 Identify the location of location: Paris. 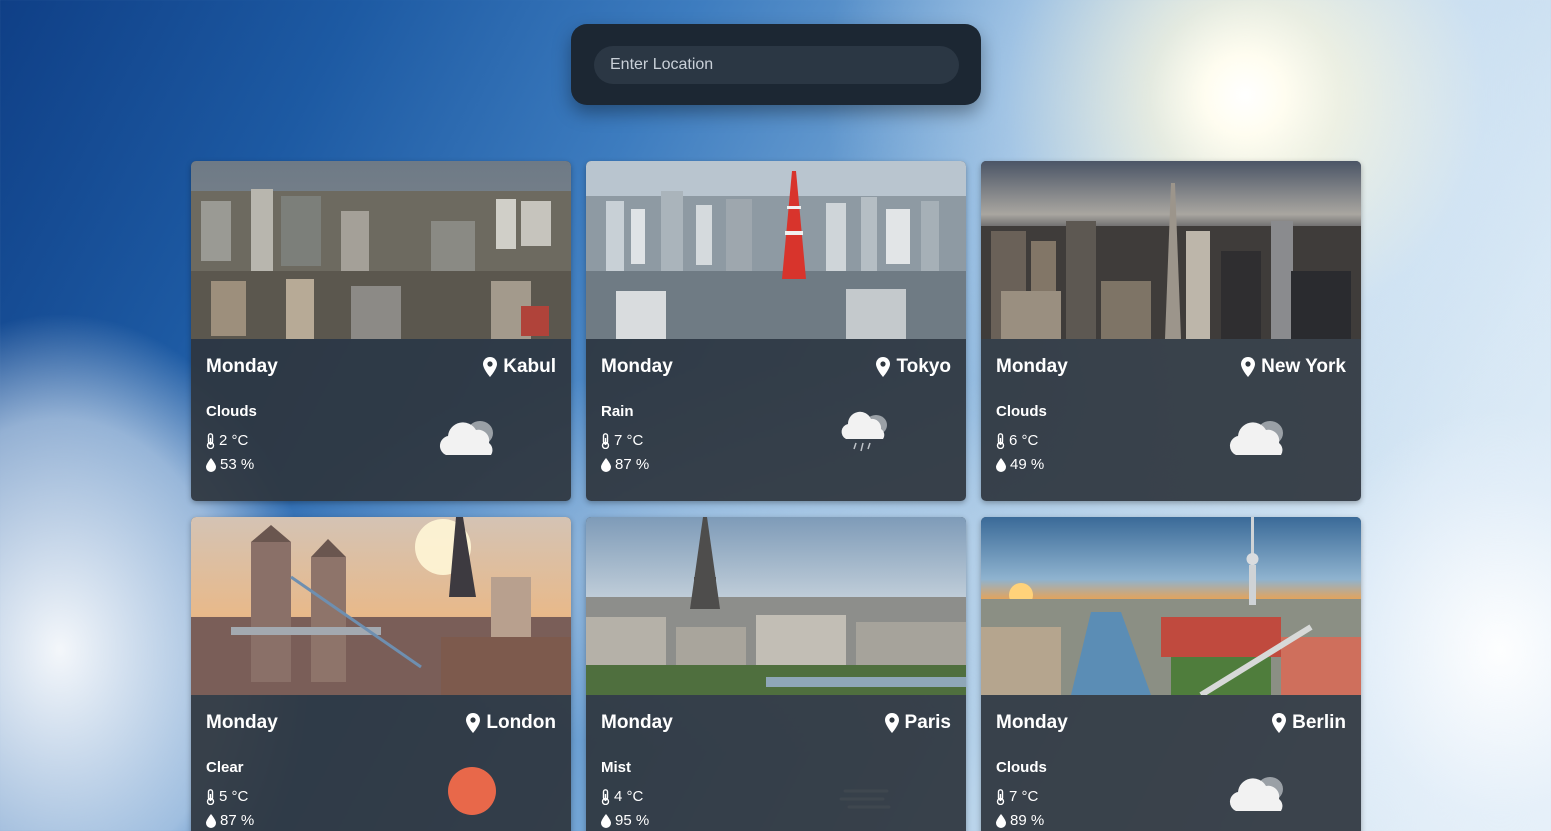
(917, 723).